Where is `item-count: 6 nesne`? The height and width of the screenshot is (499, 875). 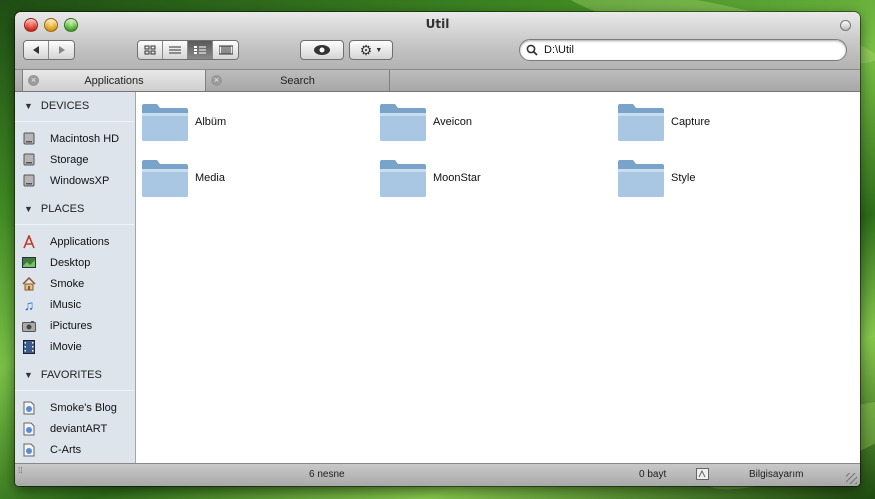
item-count: 6 nesne is located at coordinates (327, 474).